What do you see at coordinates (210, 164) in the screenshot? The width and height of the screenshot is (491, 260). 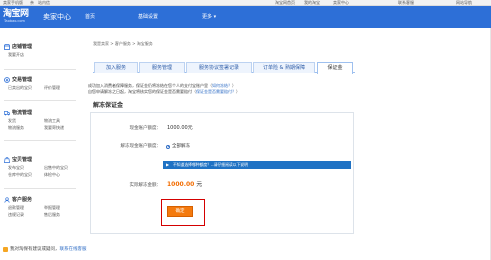 I see `help-info-text: 不知道选择哪种额度？--请仔细阅读以下说明` at bounding box center [210, 164].